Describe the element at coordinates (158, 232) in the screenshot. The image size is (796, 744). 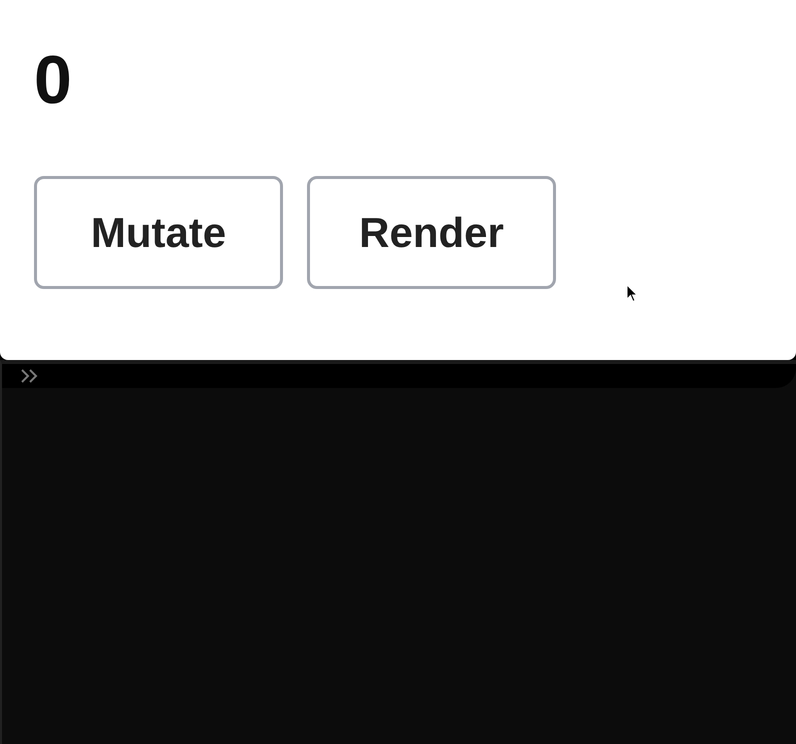
I see `action-button: Mutate` at that location.